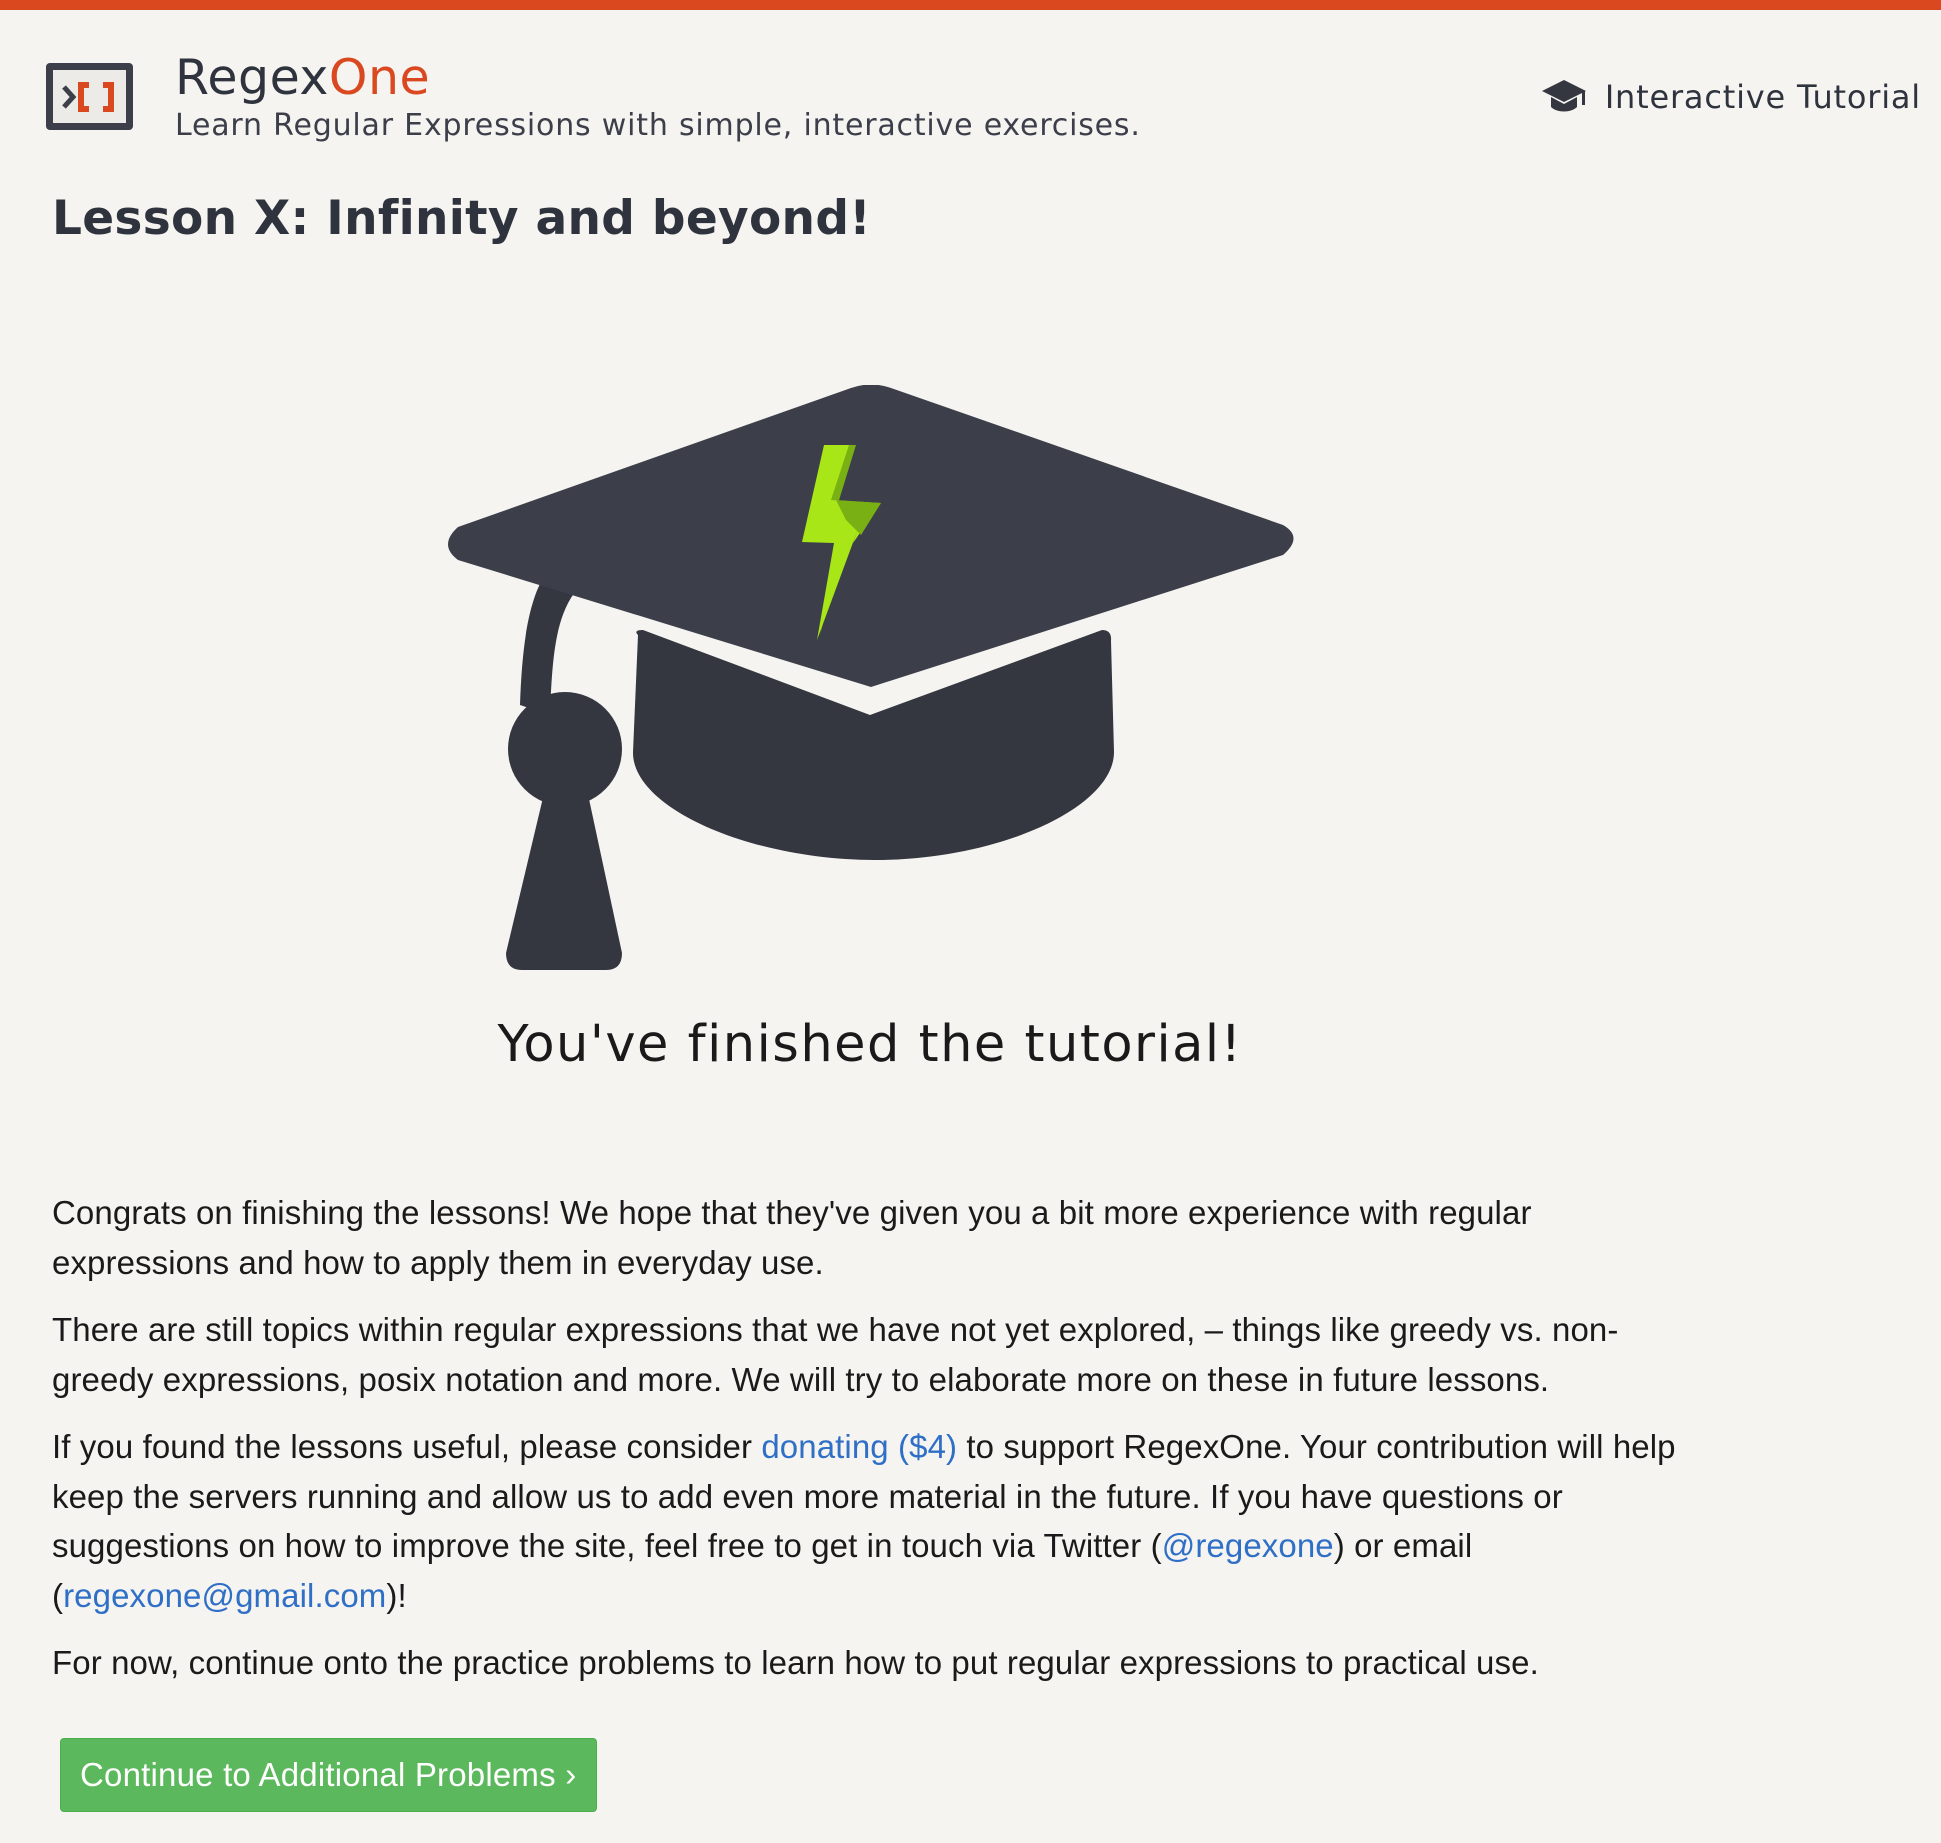 This screenshot has width=1941, height=1843. Describe the element at coordinates (89, 96) in the screenshot. I see `logo-icon` at that location.